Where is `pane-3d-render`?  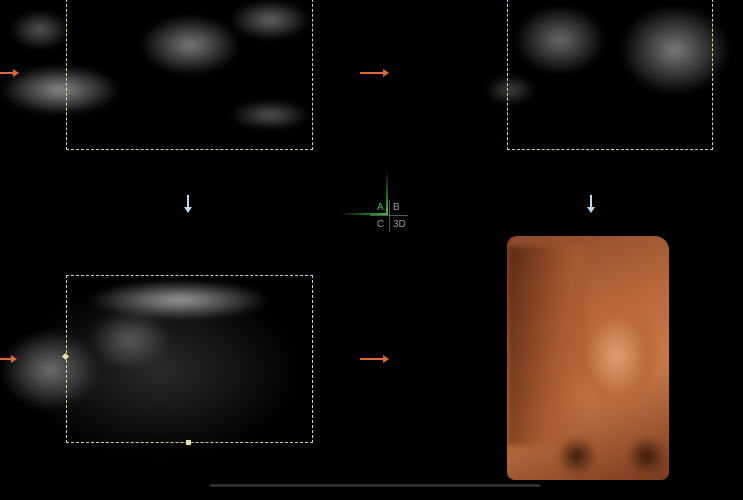
pane-3d-render is located at coordinates (588, 358).